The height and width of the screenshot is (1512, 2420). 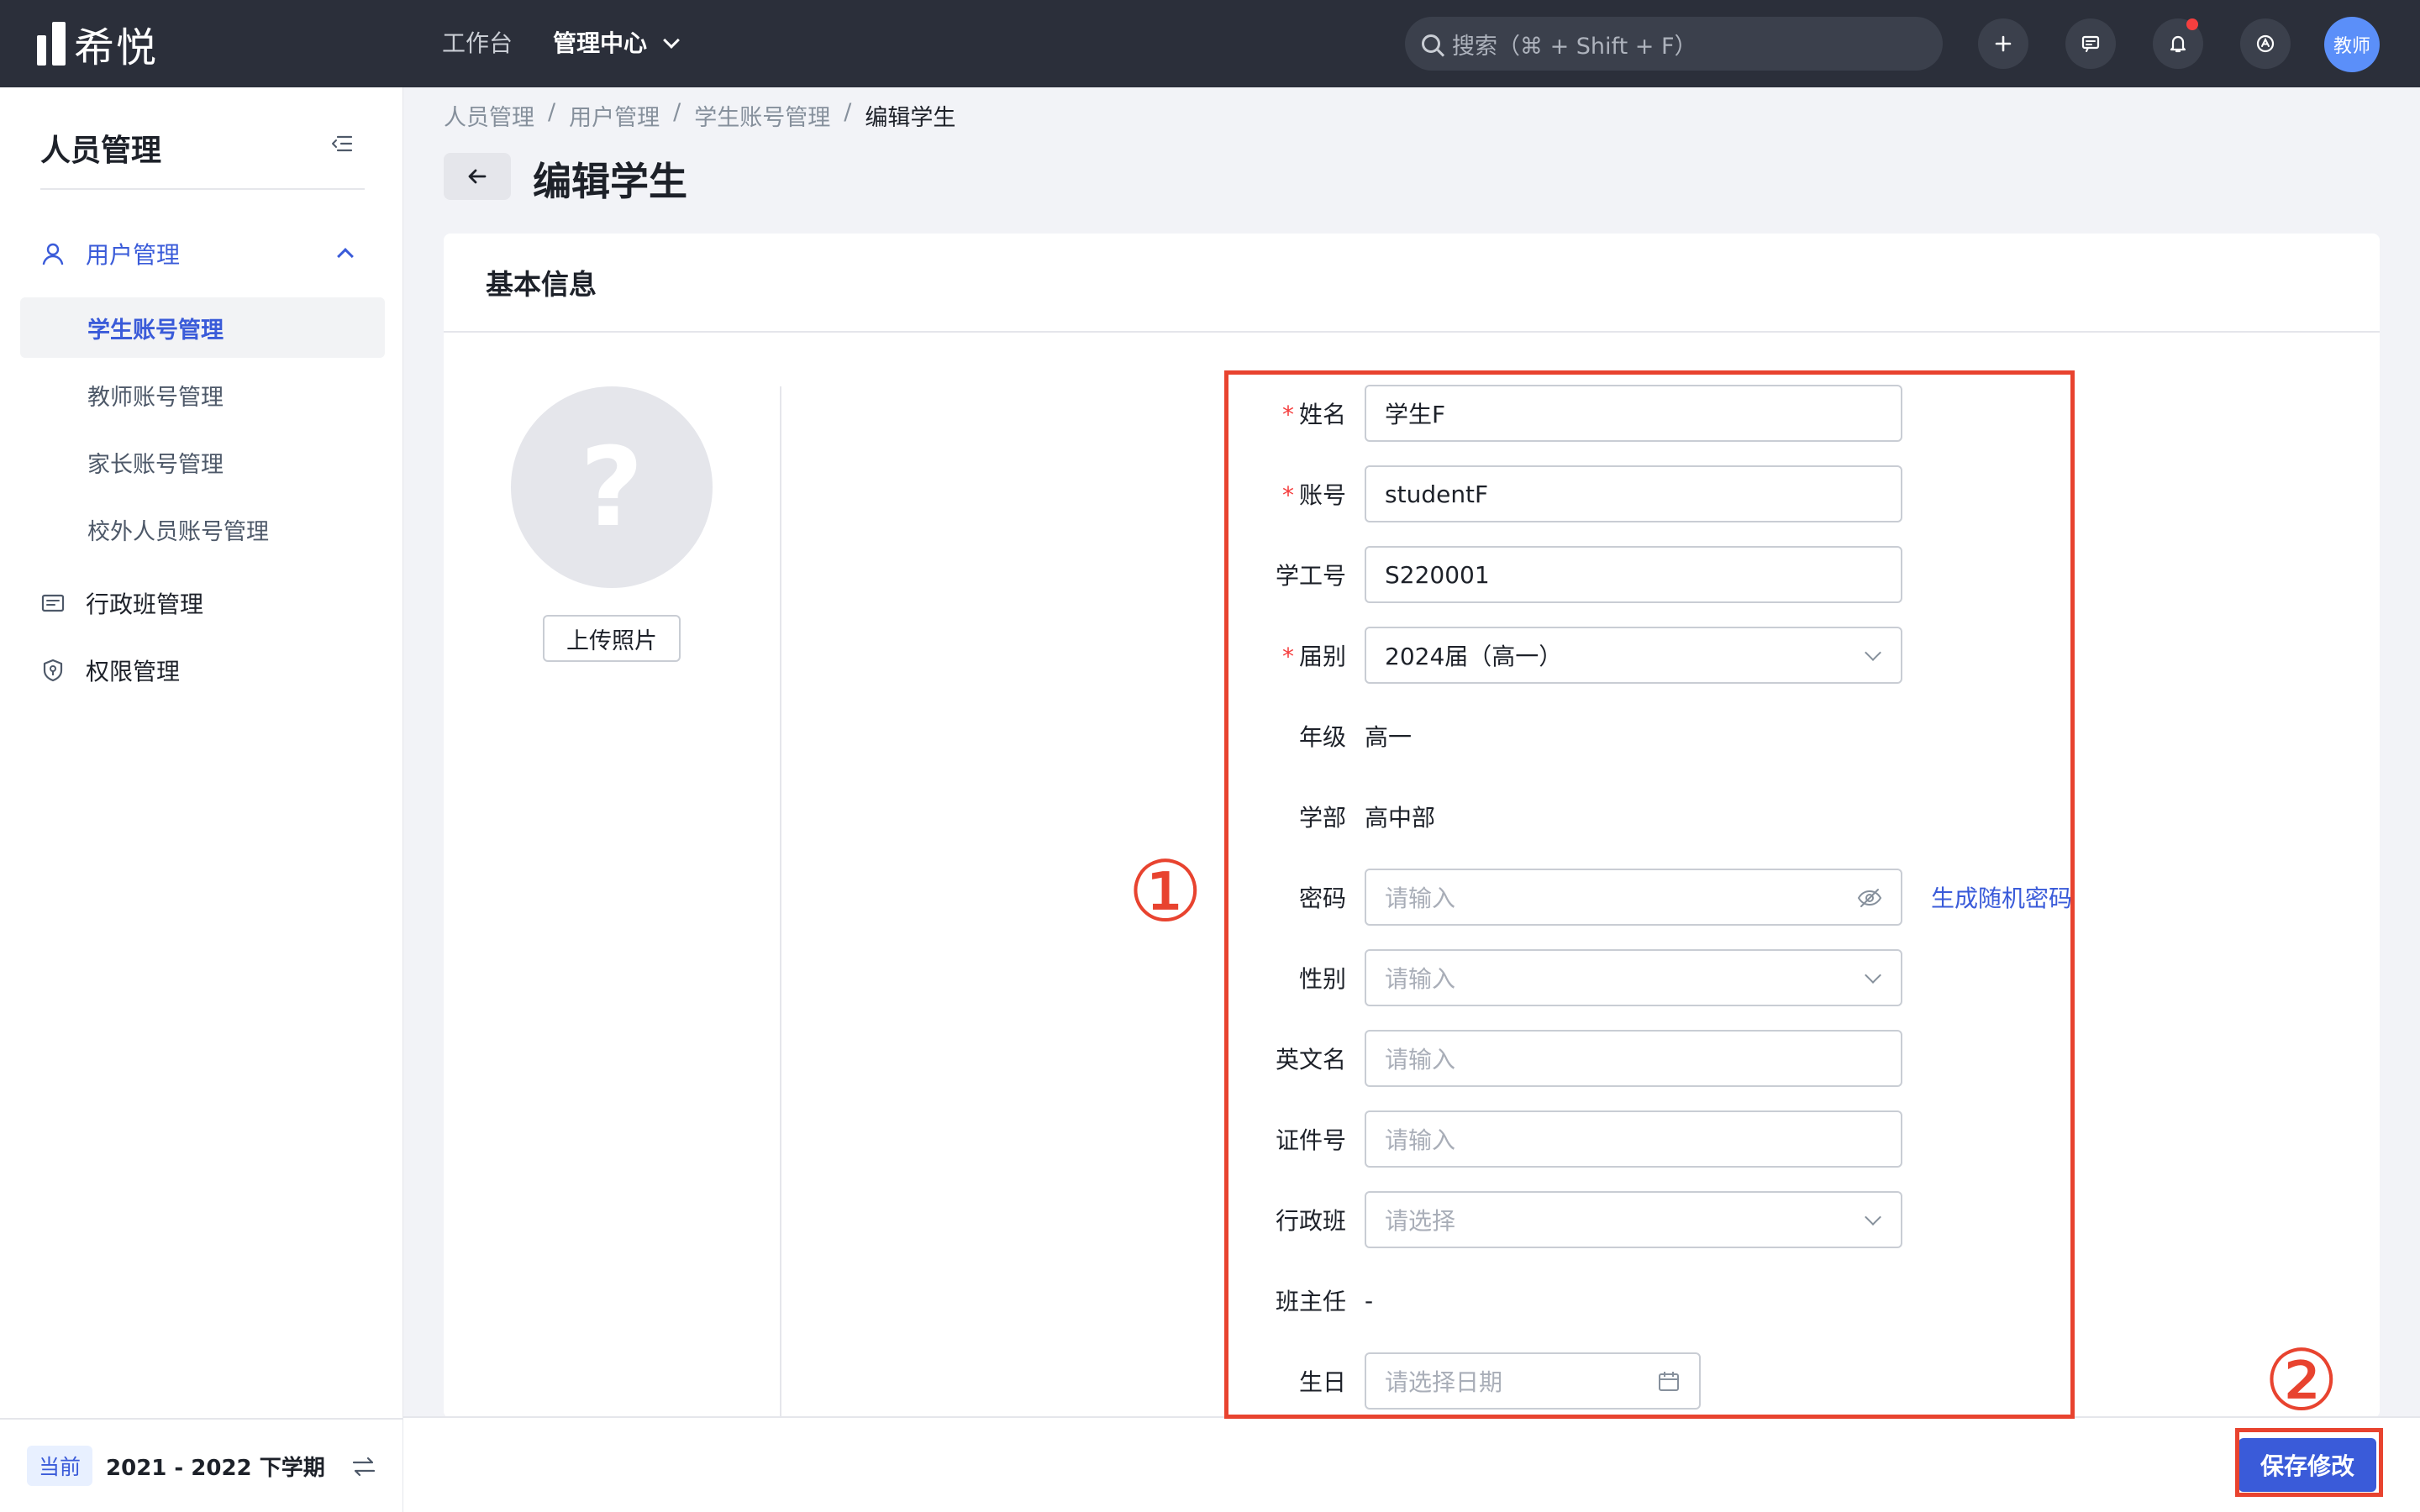 What do you see at coordinates (610, 181) in the screenshot?
I see `page-title: 编辑学生` at bounding box center [610, 181].